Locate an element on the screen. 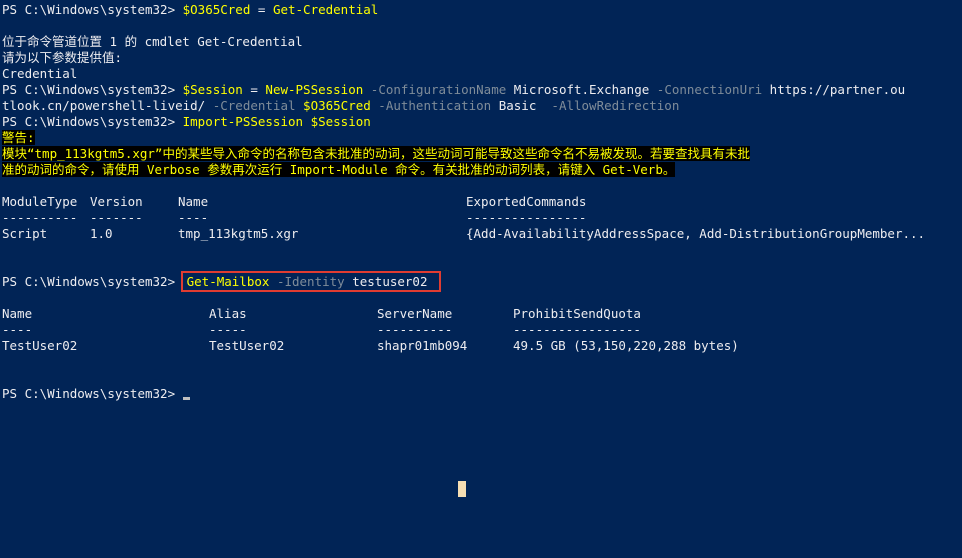  argument: Basic is located at coordinates (517, 105).